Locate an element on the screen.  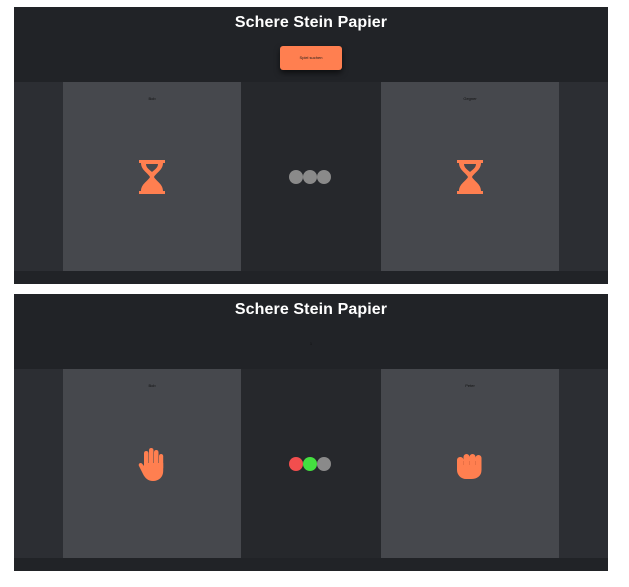
round-dot-1-lost is located at coordinates (296, 464).